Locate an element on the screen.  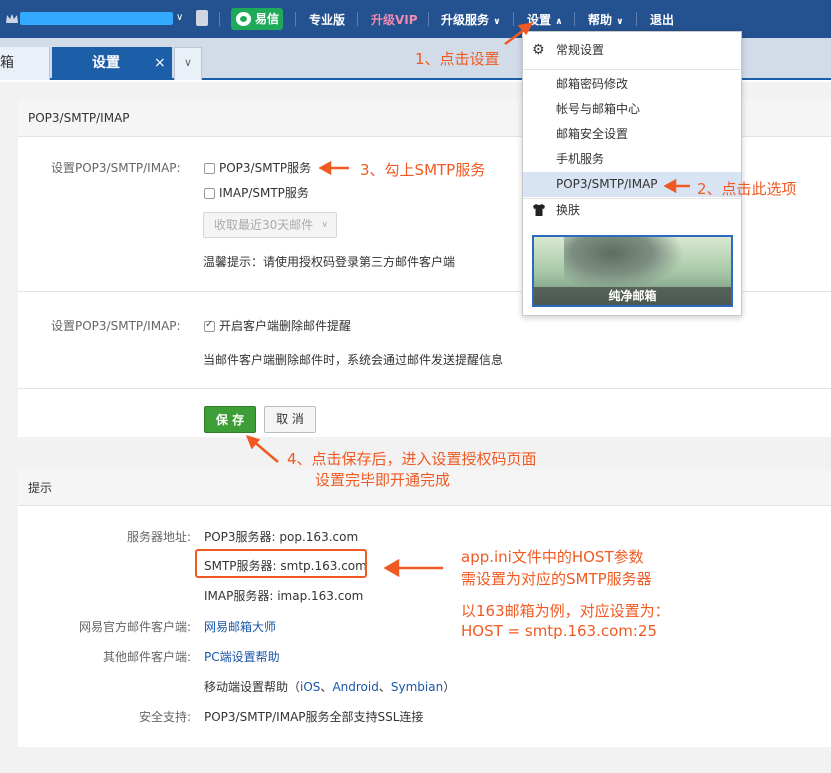
arrowhead-note is located at coordinates (391, 568).